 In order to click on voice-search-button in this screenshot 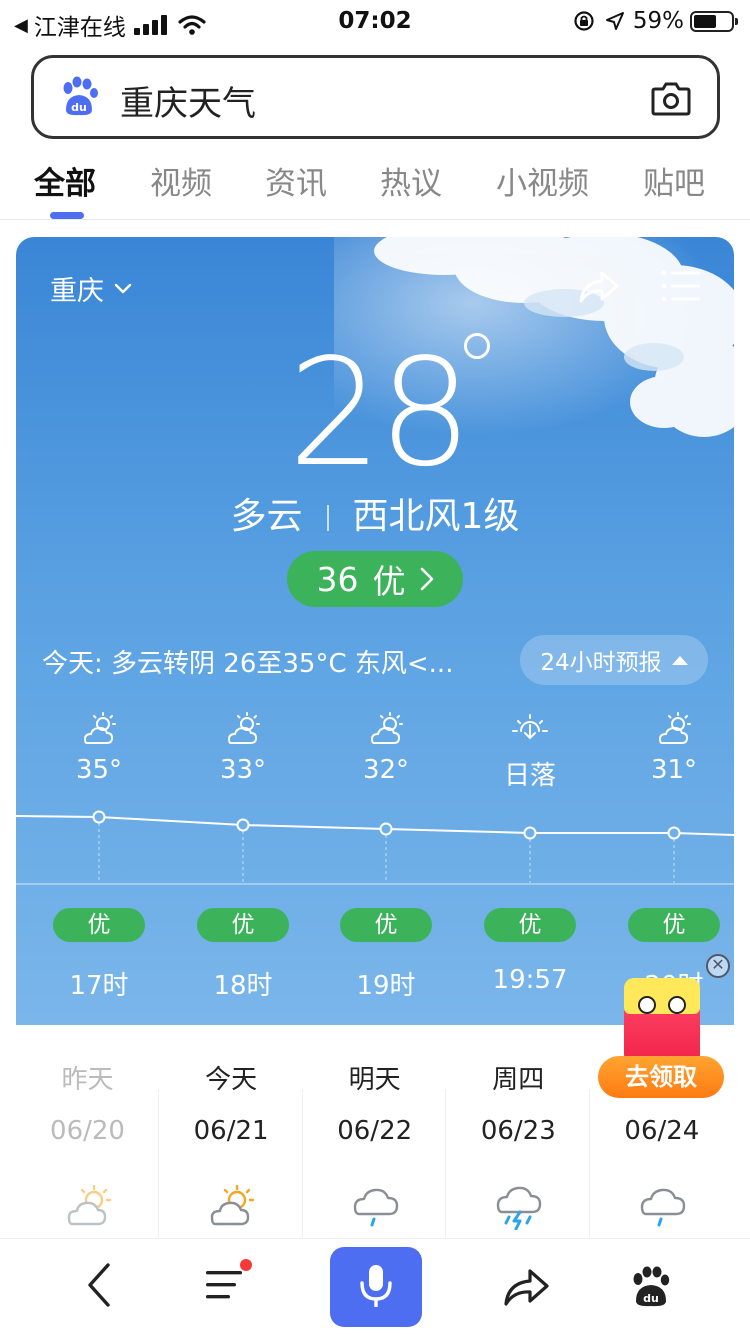, I will do `click(376, 1287)`.